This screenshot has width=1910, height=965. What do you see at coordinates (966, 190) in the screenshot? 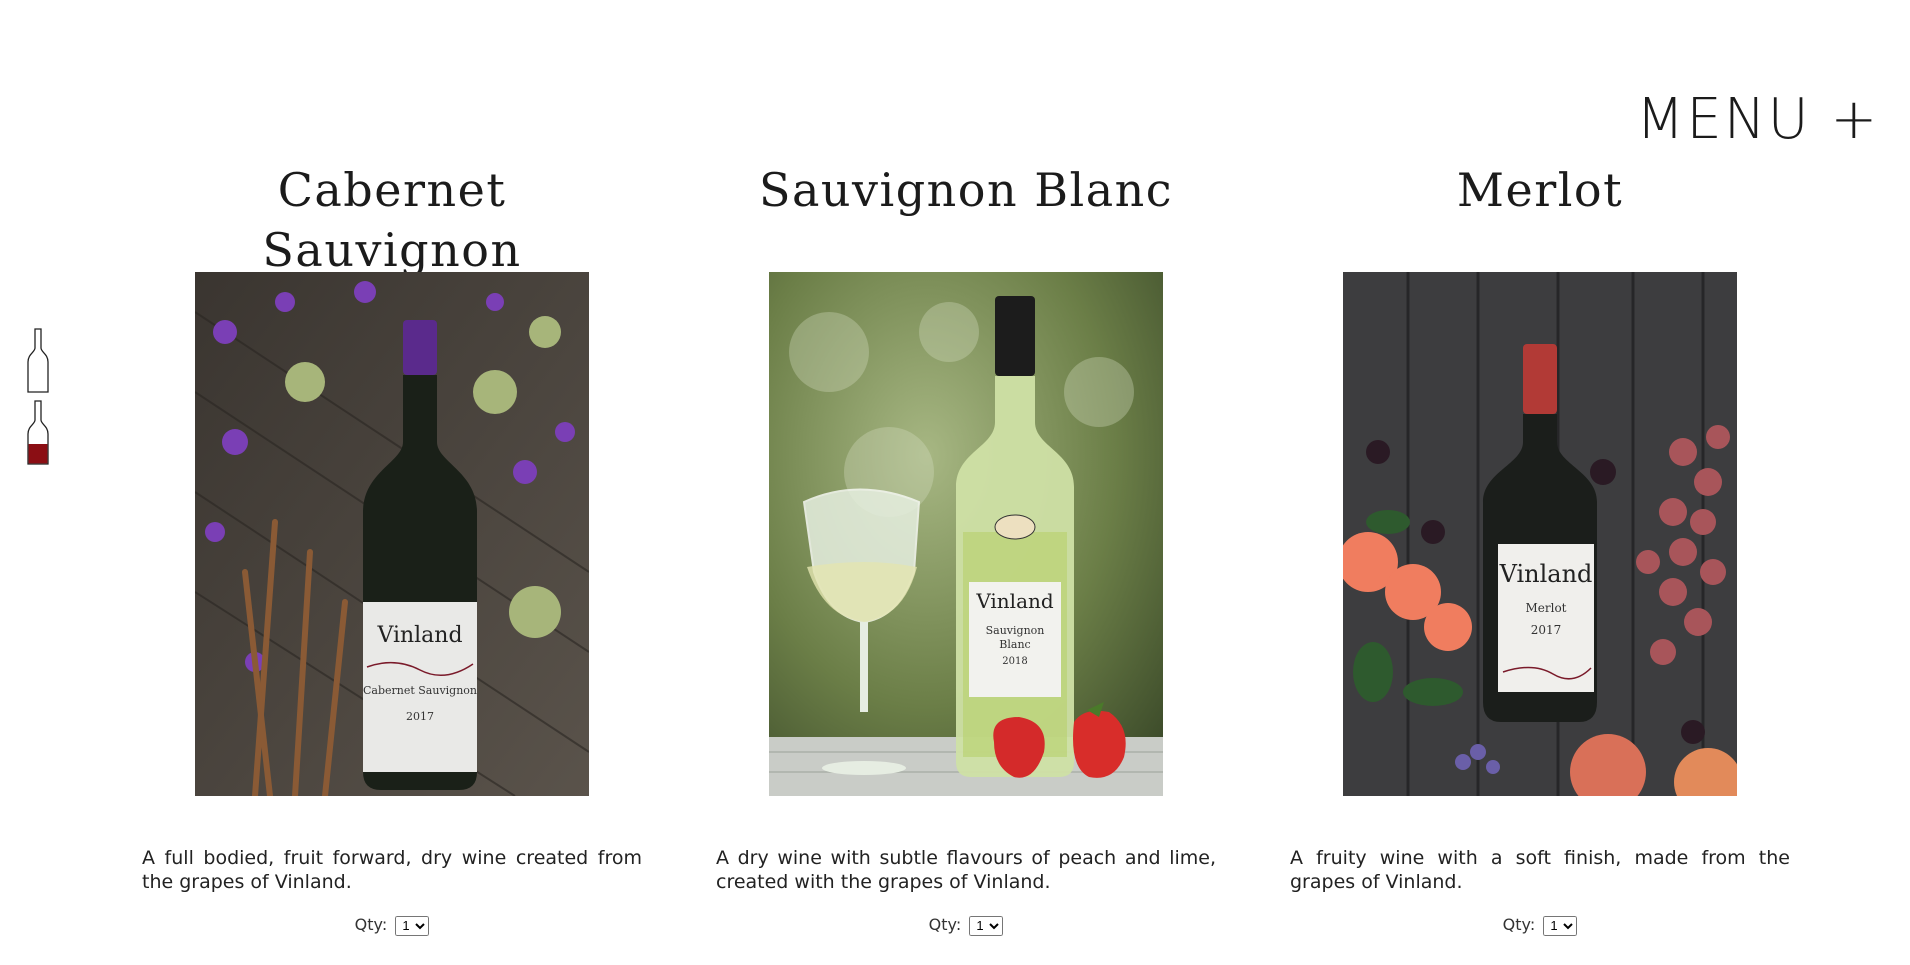
I see `product-title: Sauvignon Blanc` at bounding box center [966, 190].